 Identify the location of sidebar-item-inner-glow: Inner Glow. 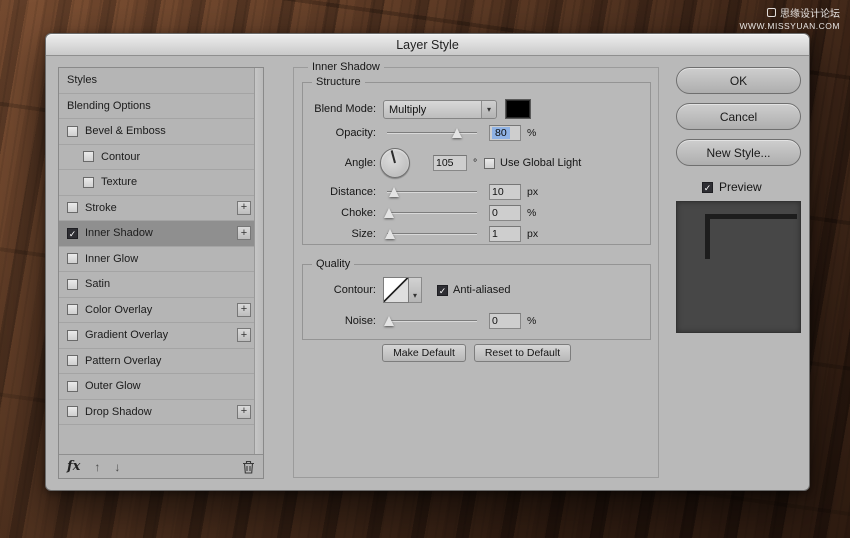
(156, 259).